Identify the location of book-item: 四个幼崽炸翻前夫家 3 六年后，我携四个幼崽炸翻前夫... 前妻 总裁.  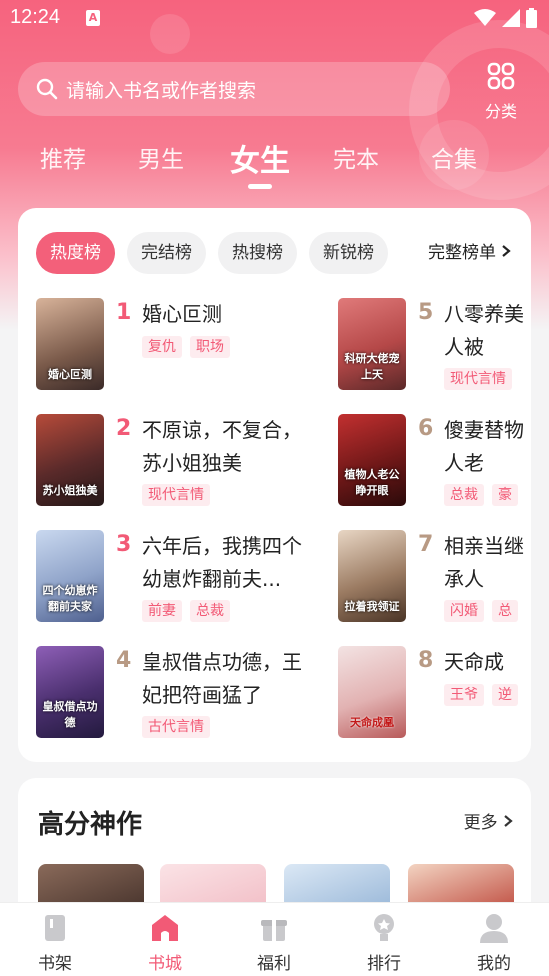
(181, 577).